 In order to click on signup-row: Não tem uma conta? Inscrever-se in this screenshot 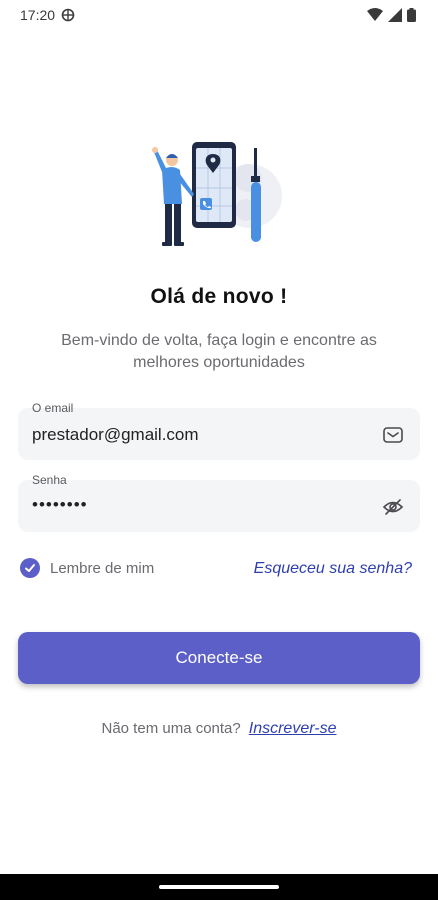, I will do `click(219, 729)`.